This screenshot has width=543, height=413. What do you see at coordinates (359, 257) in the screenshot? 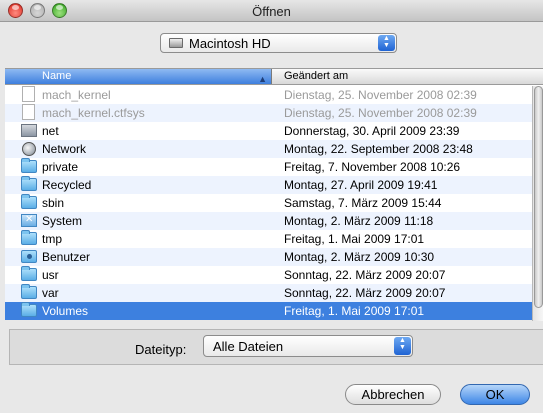
I see `file-modified-date: Montag, 2. März 2009 10:30` at bounding box center [359, 257].